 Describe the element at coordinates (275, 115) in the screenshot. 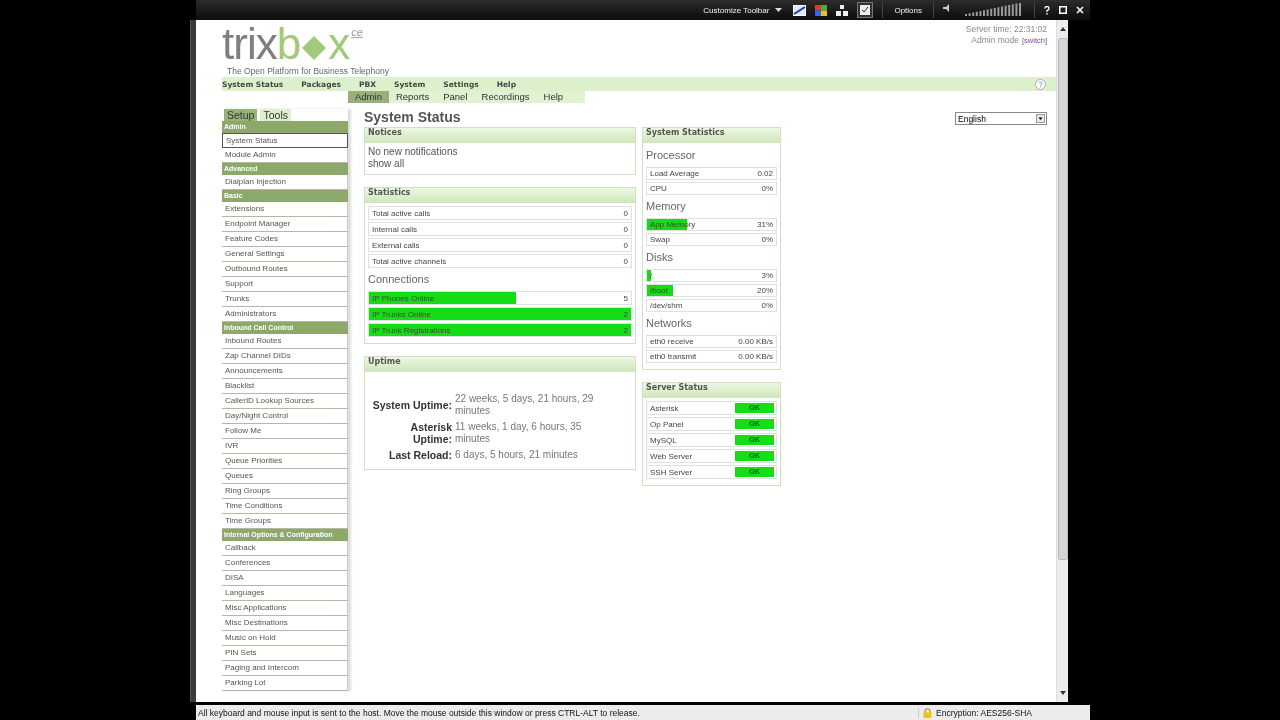

I see `sidebar-tab: Tools` at that location.